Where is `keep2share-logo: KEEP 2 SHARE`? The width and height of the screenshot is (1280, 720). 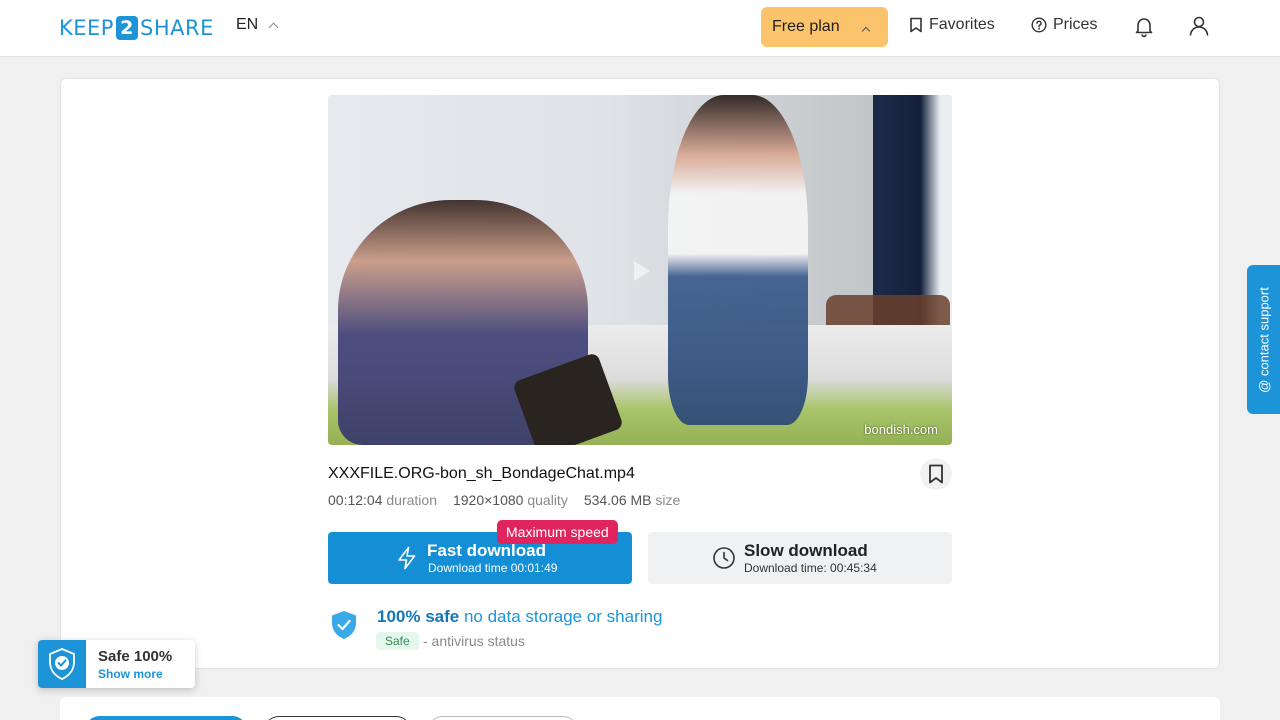
keep2share-logo: KEEP 2 SHARE is located at coordinates (136, 28).